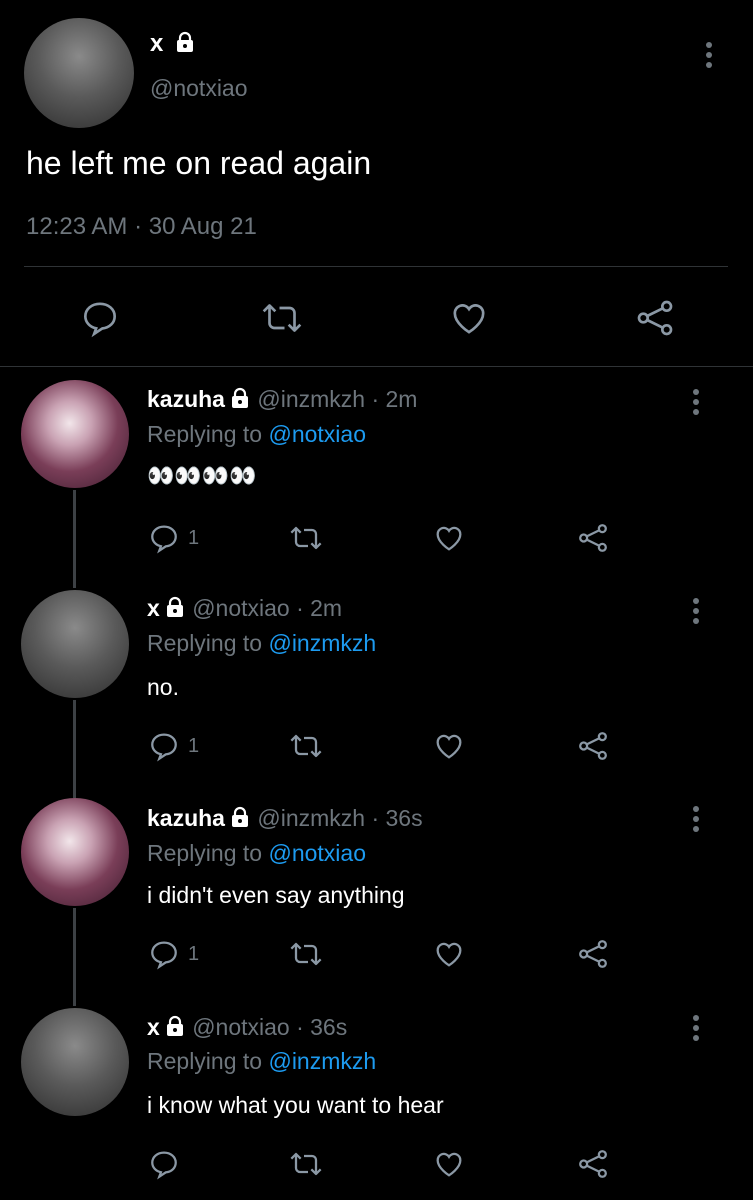 The height and width of the screenshot is (1200, 753). Describe the element at coordinates (339, 818) in the screenshot. I see `handle-time: @inzmkzh · 36s` at that location.